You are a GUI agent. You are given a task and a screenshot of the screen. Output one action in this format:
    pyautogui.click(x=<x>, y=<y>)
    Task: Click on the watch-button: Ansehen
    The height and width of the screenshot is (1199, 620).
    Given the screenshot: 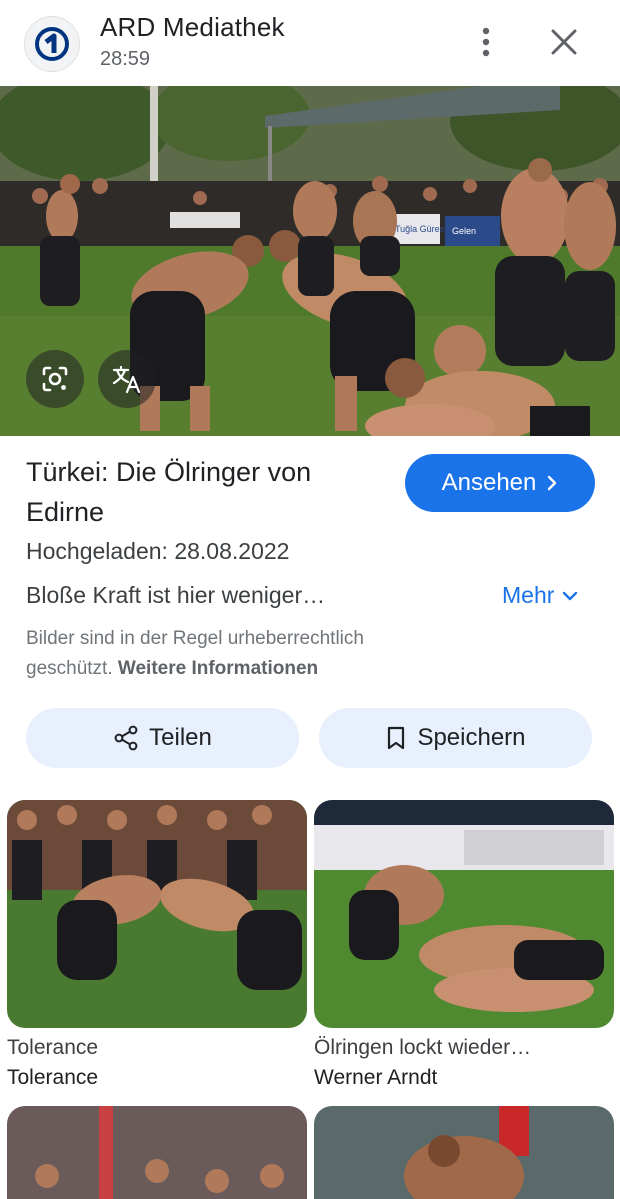 What is the action you would take?
    pyautogui.click(x=500, y=483)
    